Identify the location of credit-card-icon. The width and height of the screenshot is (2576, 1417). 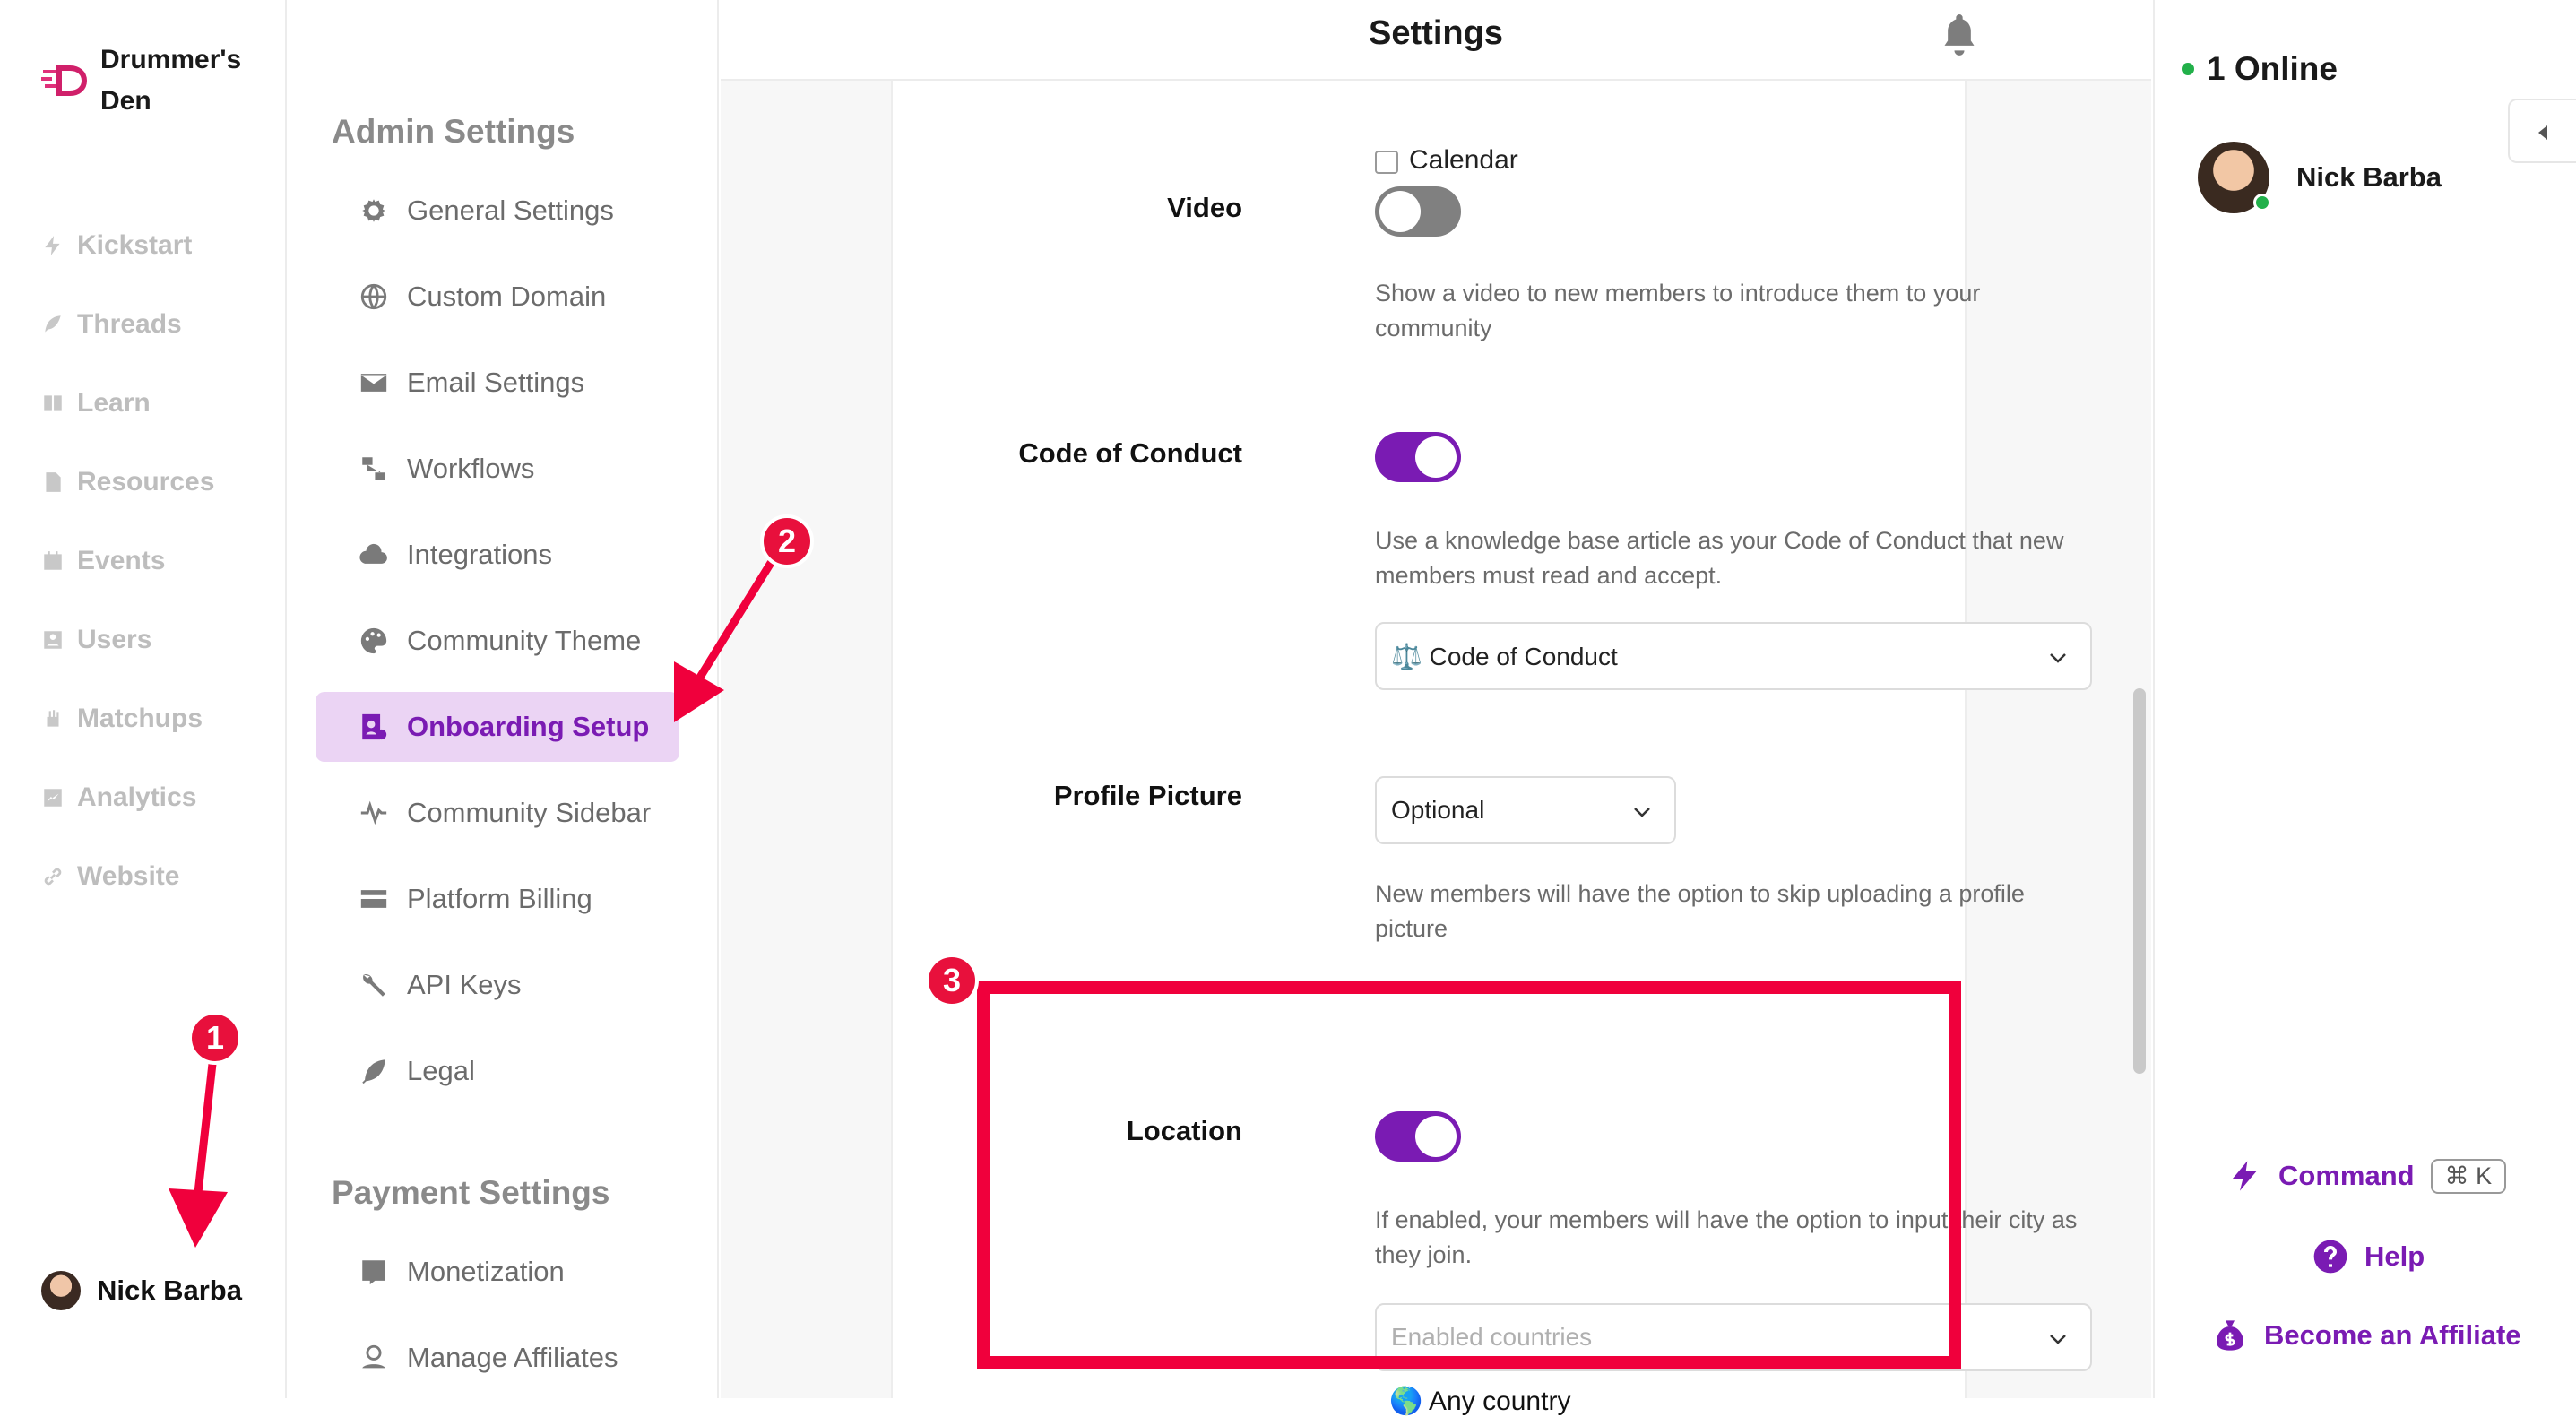
(373, 899).